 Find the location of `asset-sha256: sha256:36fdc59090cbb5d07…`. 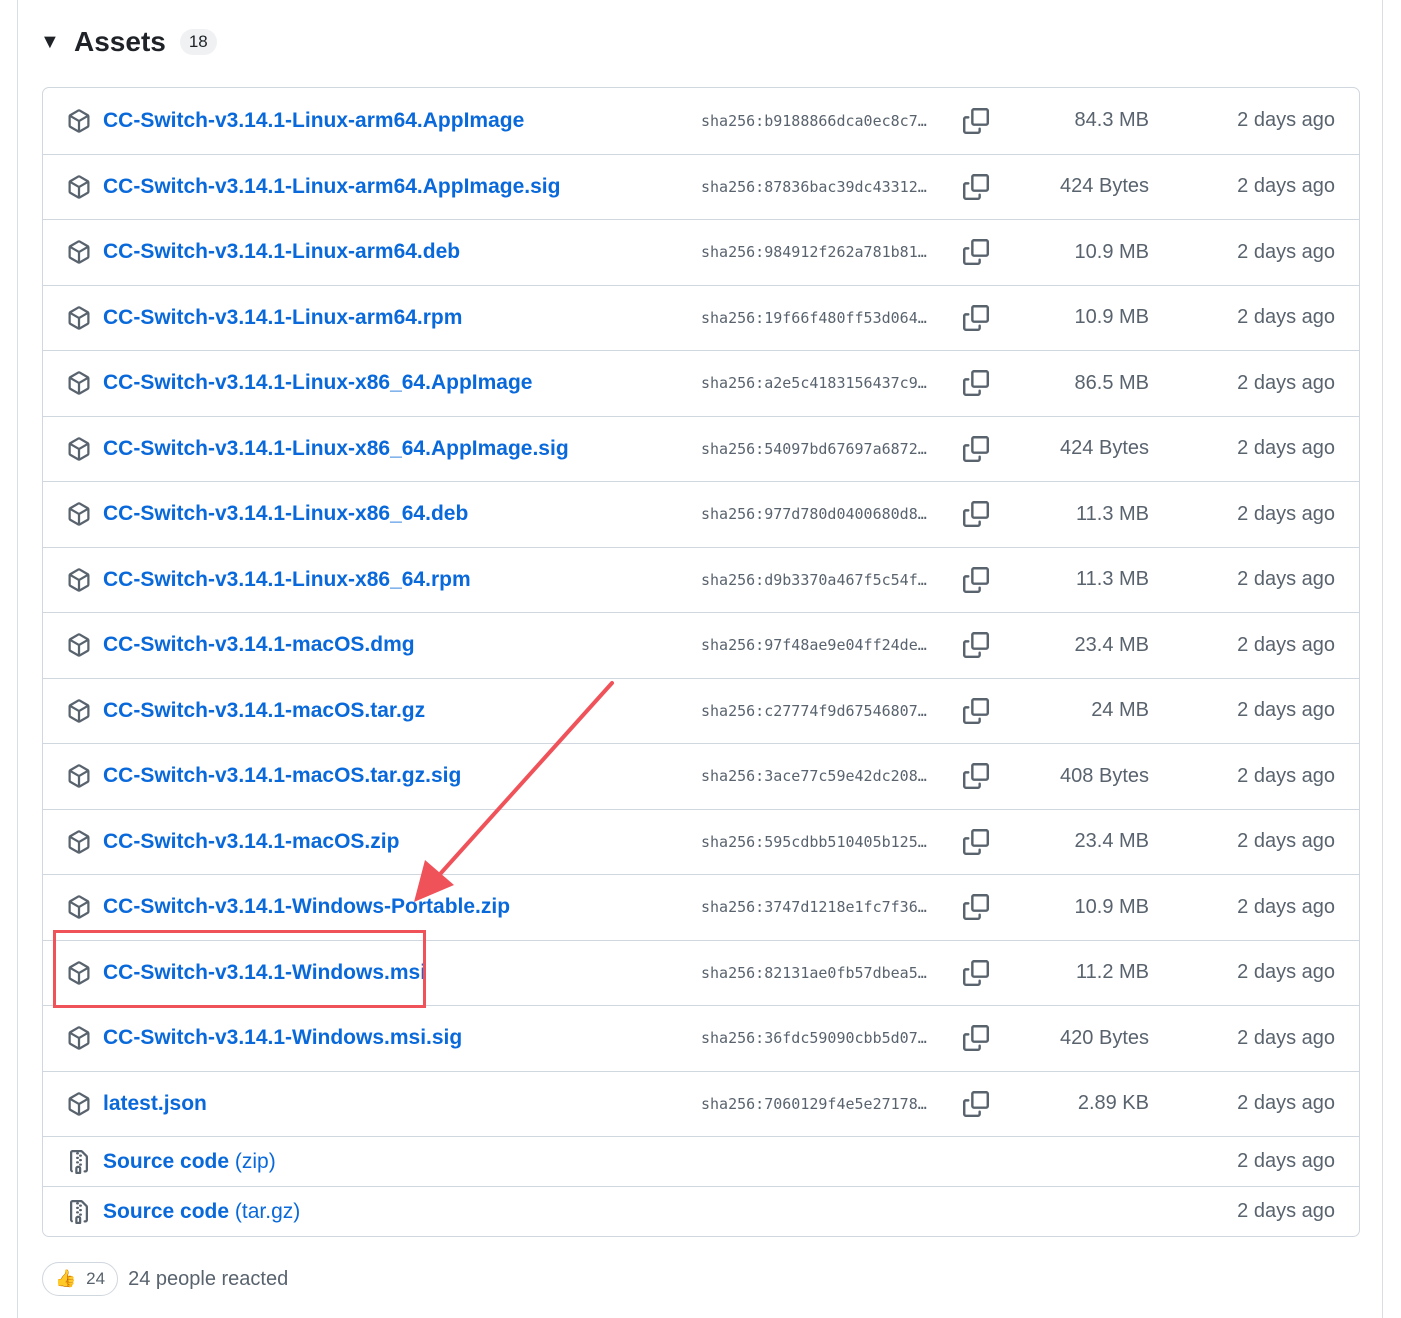

asset-sha256: sha256:36fdc59090cbb5d07… is located at coordinates (814, 1038).